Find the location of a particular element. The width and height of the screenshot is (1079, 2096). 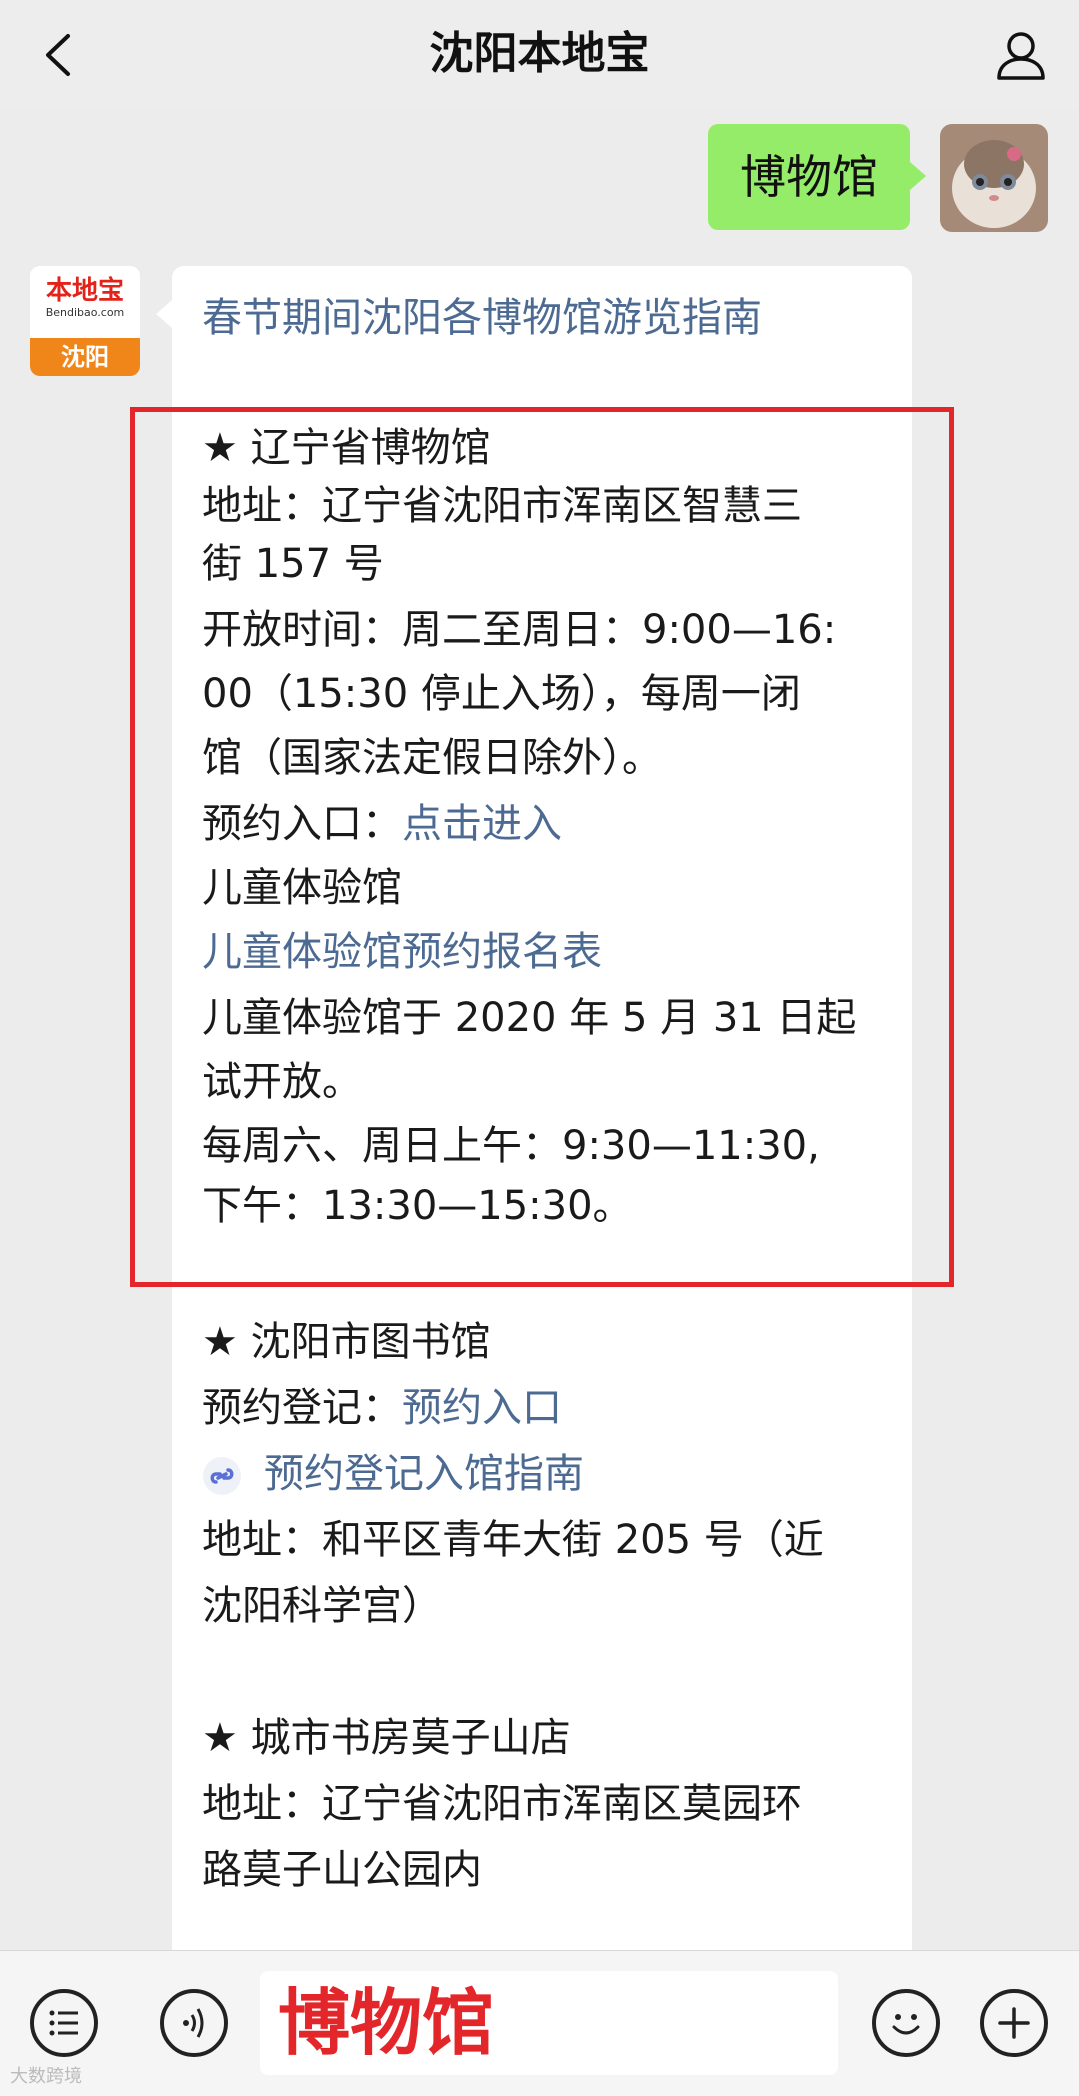

user-avatar is located at coordinates (994, 178).